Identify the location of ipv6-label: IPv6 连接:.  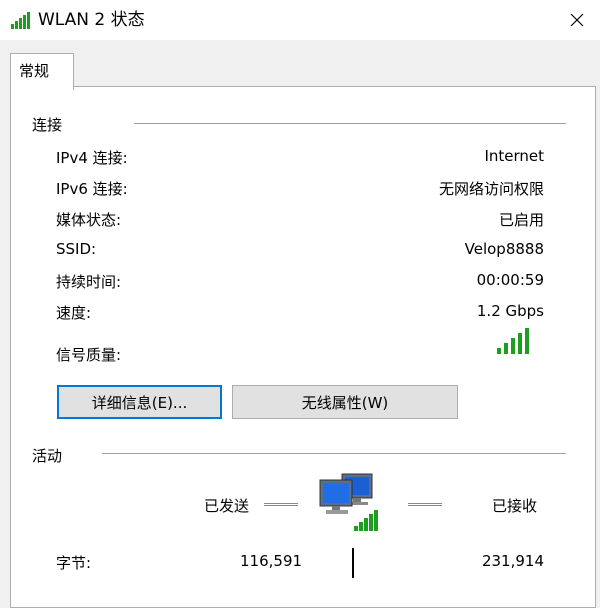
(92, 189).